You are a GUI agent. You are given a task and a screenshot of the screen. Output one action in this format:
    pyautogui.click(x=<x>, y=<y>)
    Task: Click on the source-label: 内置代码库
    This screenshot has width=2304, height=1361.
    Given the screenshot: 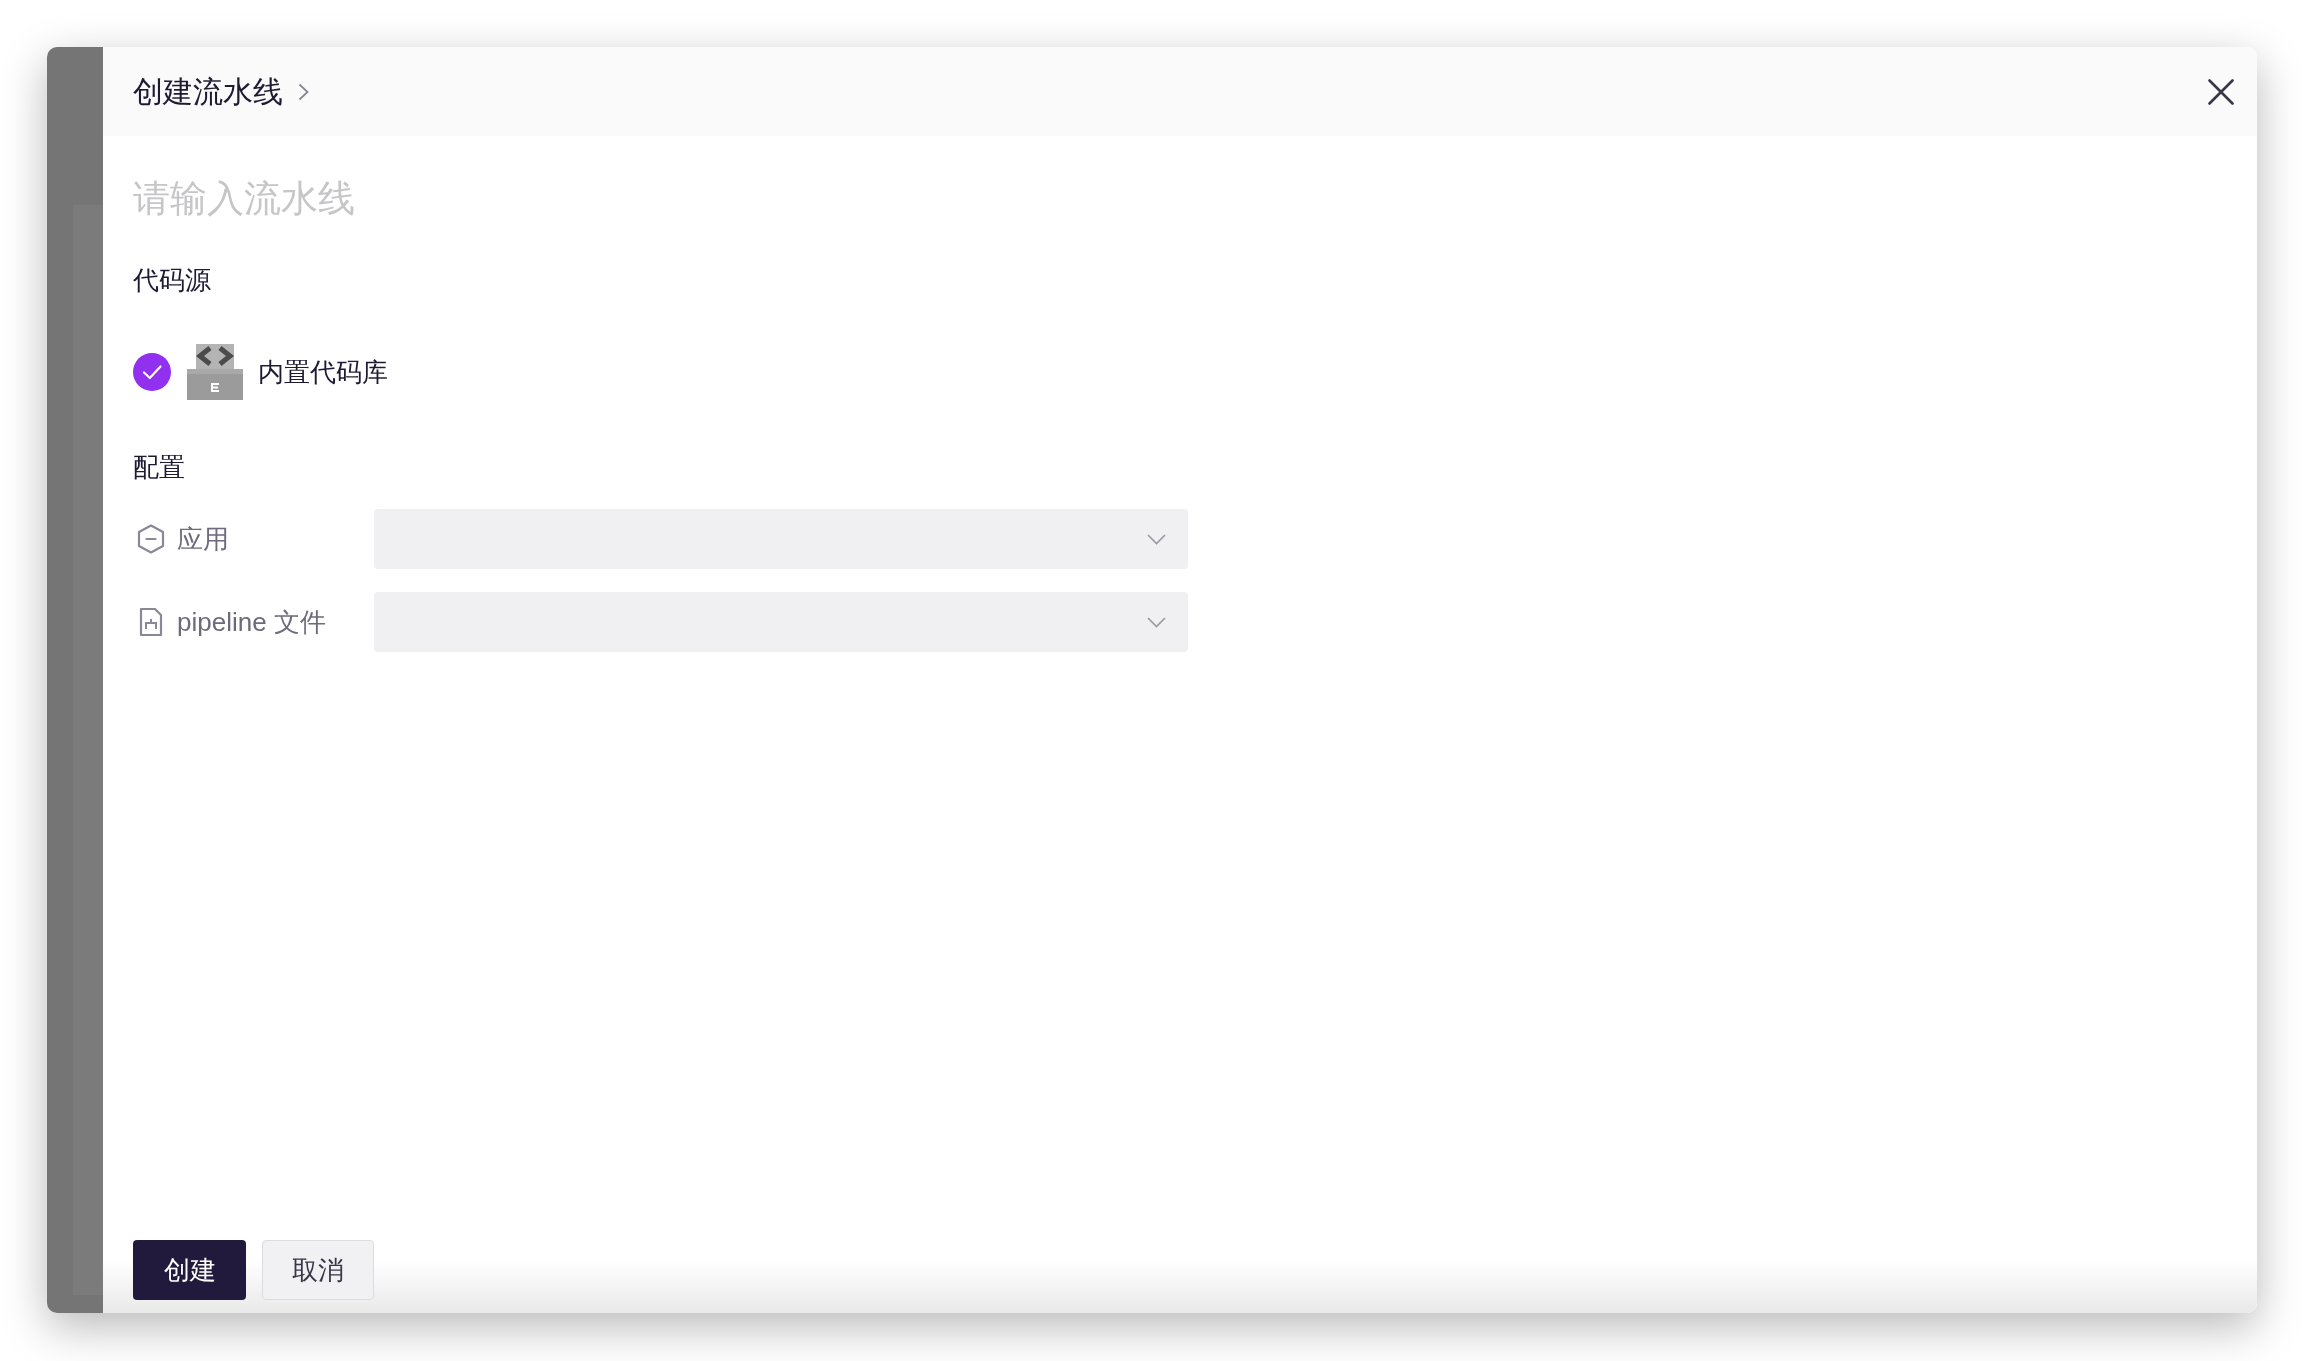 What is the action you would take?
    pyautogui.click(x=323, y=372)
    